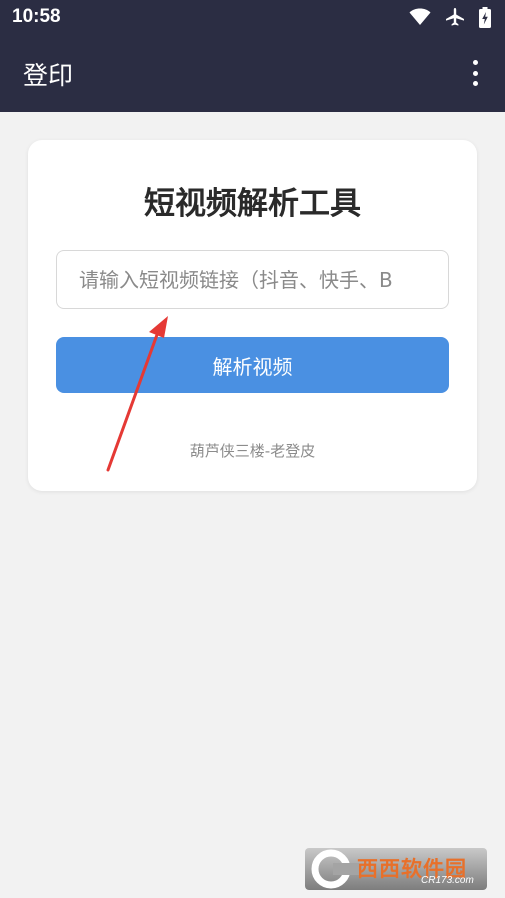 Image resolution: width=505 pixels, height=898 pixels. I want to click on status-bar: 10:58, so click(252, 18).